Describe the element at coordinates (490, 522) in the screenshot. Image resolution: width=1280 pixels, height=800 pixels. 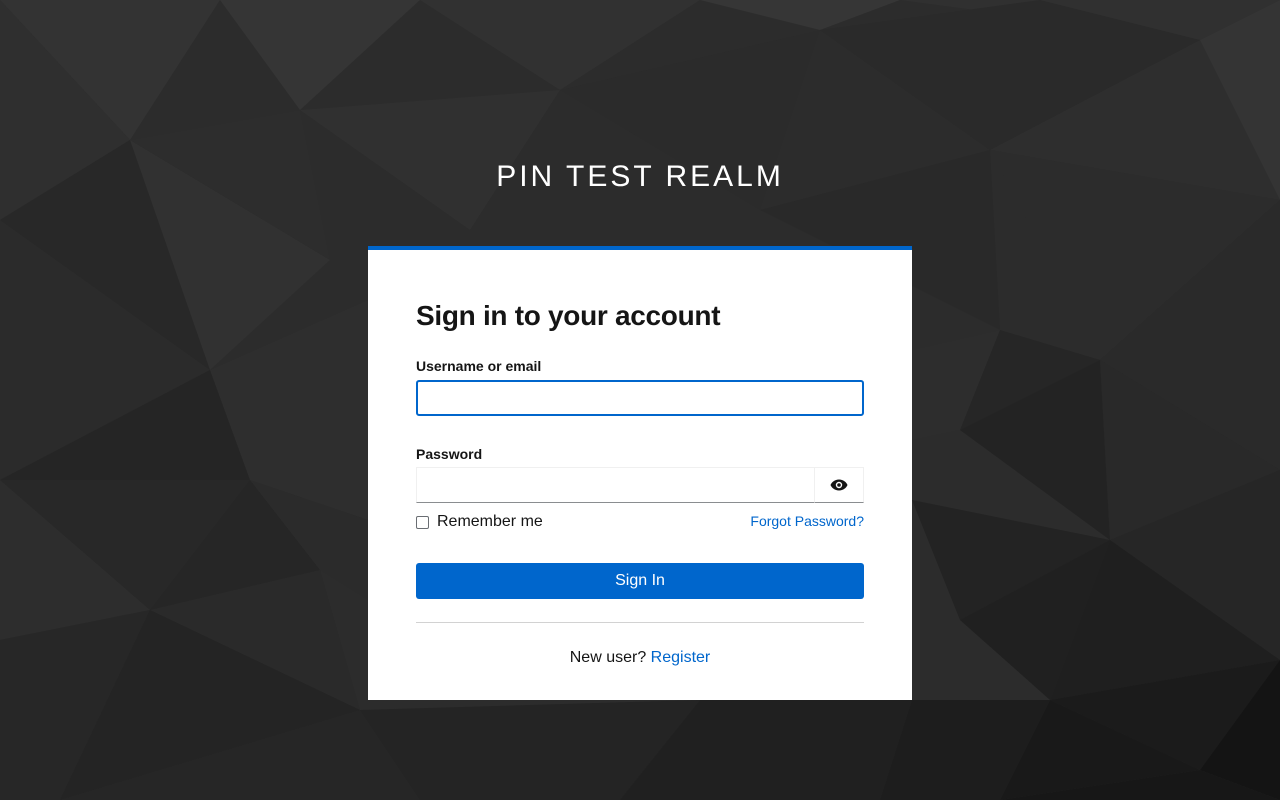
I see `remember-me-label: Remember me` at that location.